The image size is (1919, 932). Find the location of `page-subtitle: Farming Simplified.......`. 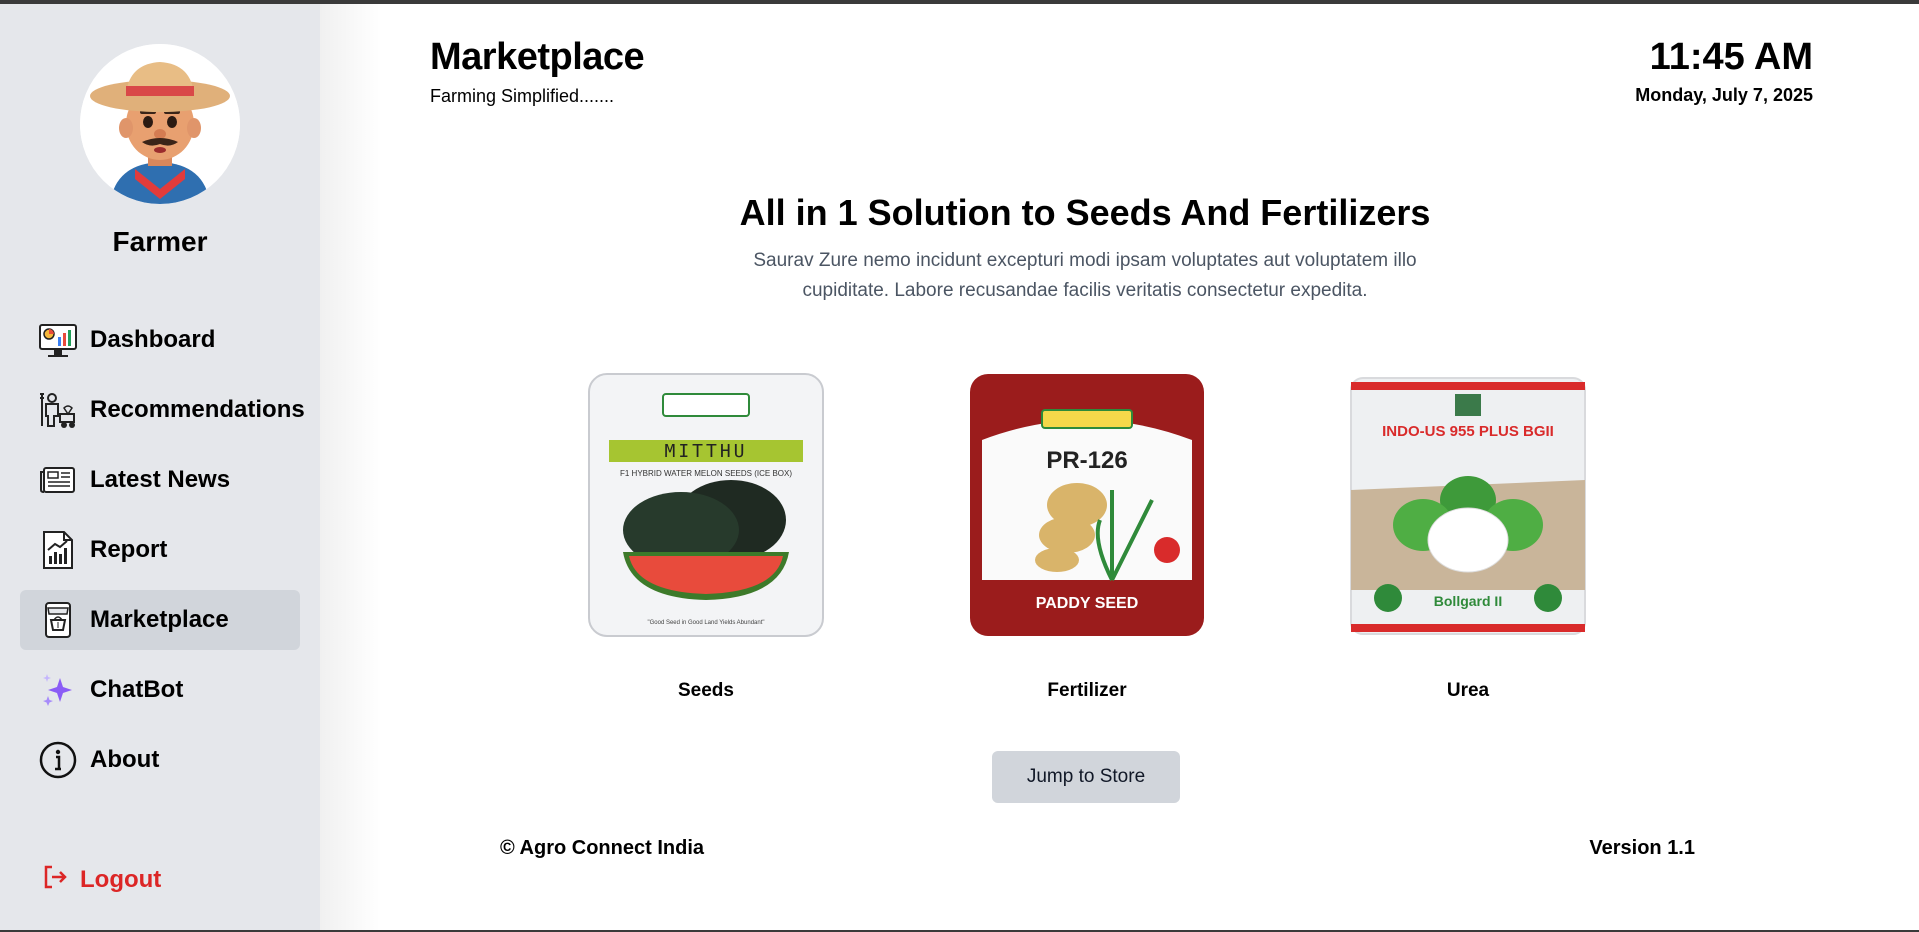

page-subtitle: Farming Simplified....... is located at coordinates (522, 96).